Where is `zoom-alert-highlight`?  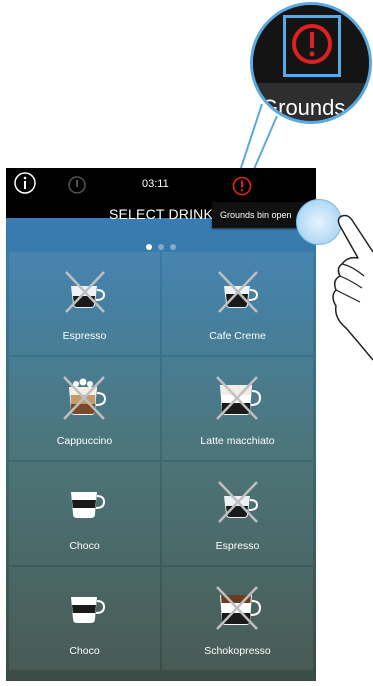
zoom-alert-highlight is located at coordinates (312, 46).